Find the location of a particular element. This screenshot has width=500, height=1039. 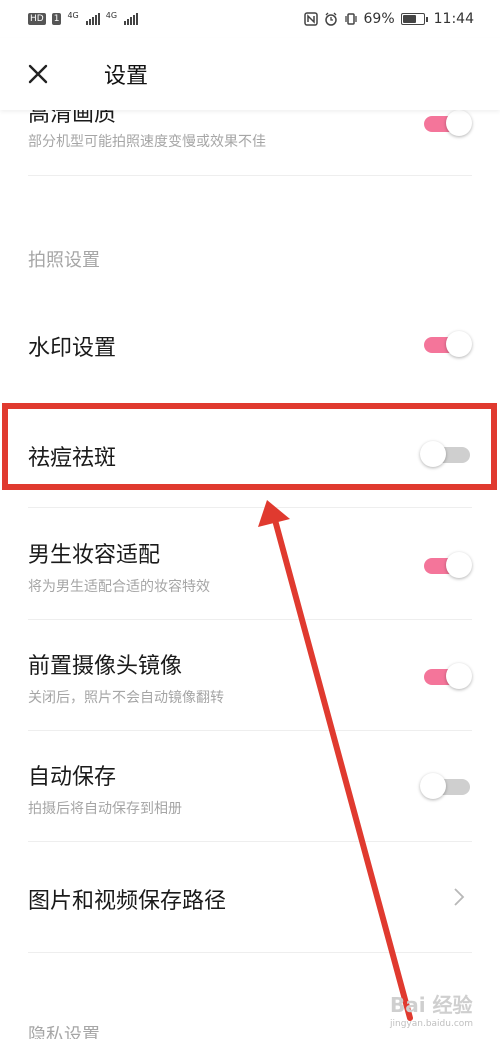

auto-save-toggle is located at coordinates (446, 786).